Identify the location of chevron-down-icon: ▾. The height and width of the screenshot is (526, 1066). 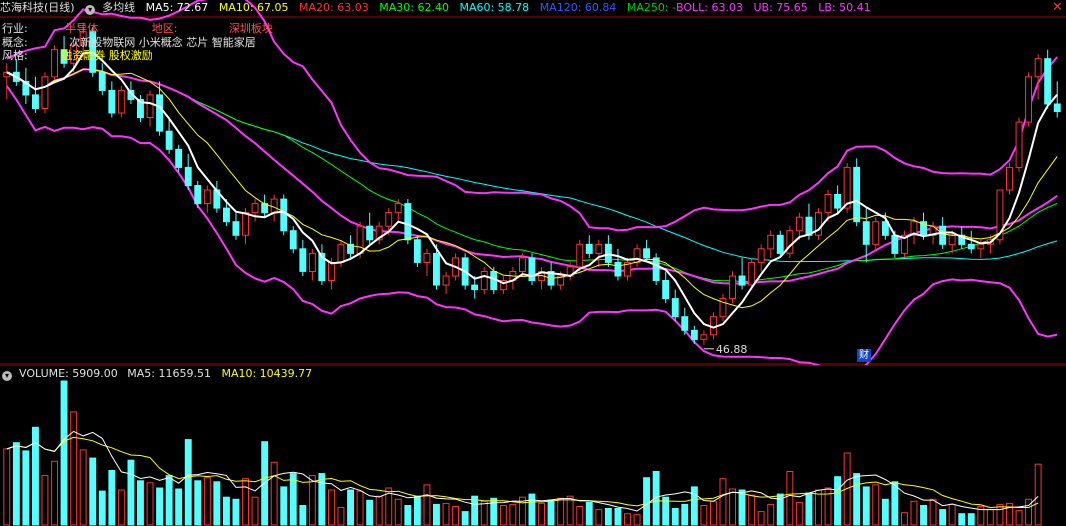
(90, 10).